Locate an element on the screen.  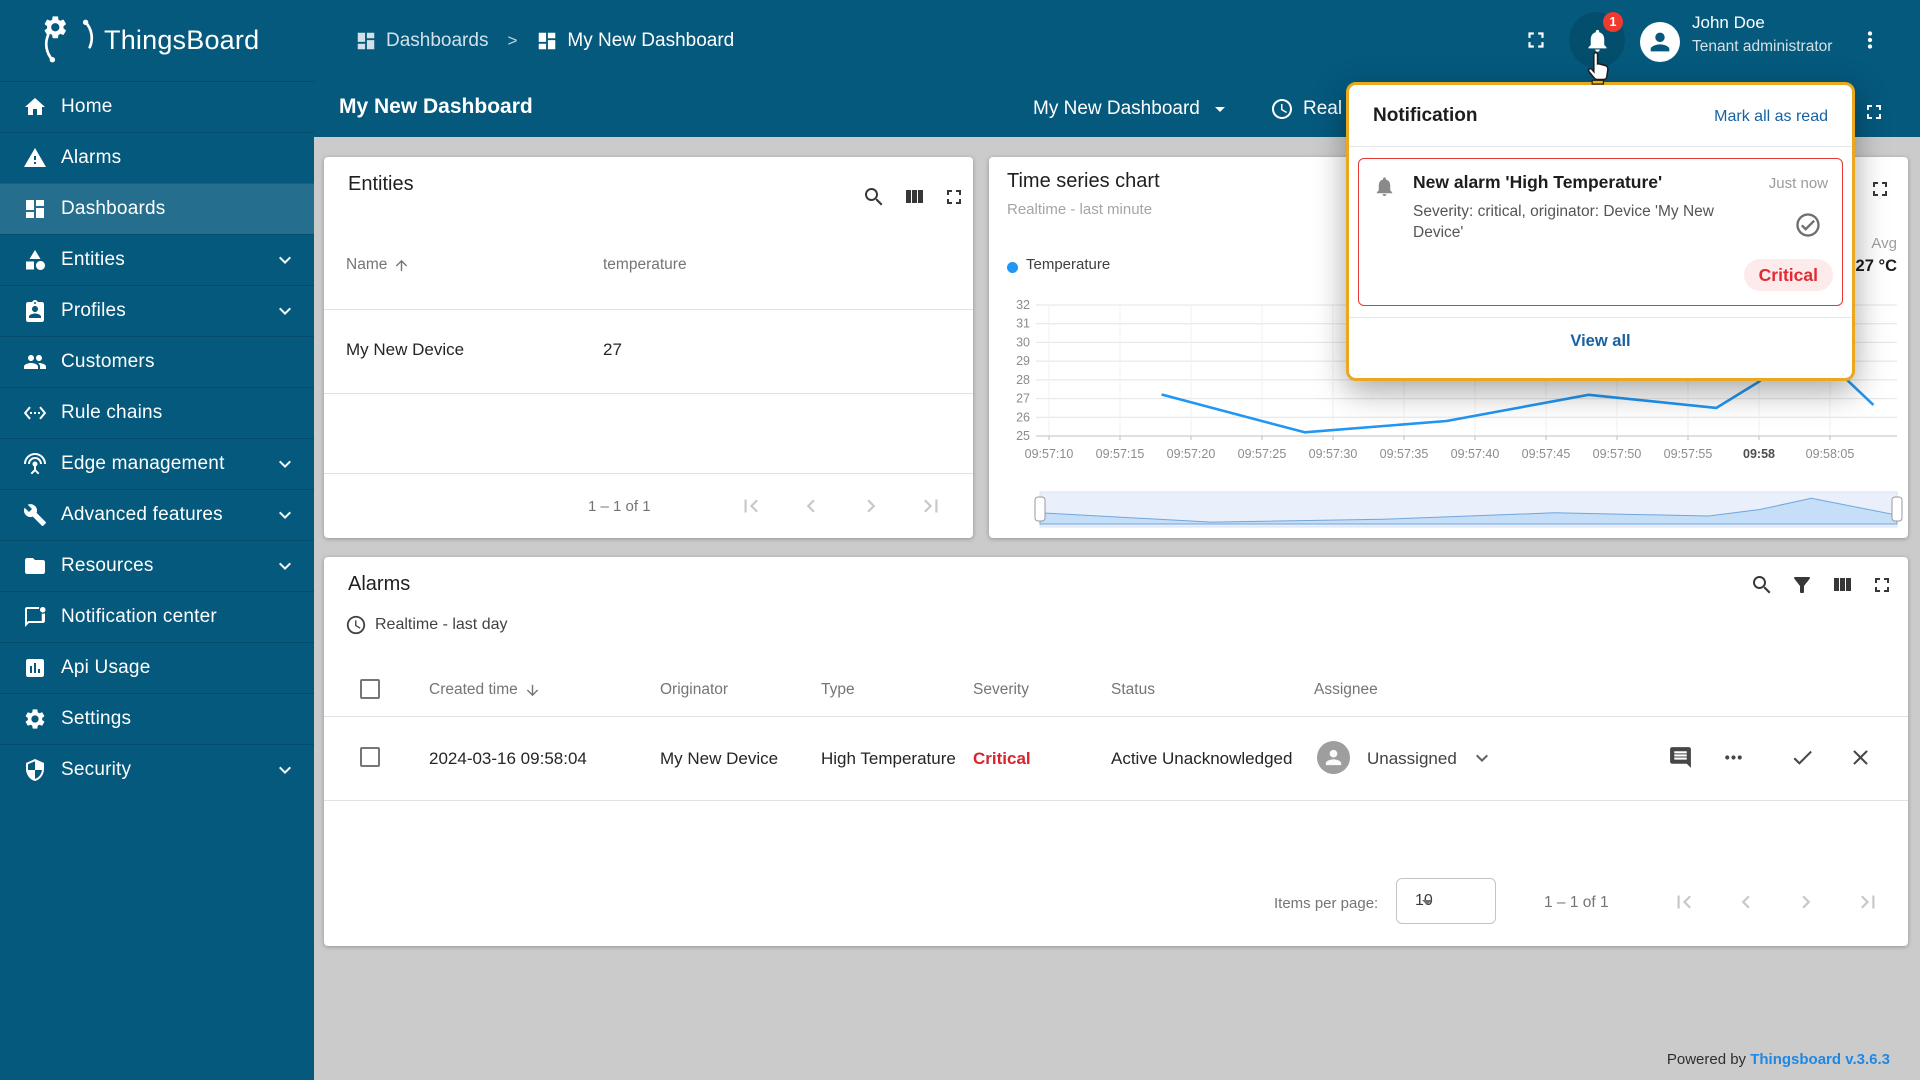
sidebar-item-edge-management: Edge management is located at coordinates (157, 463).